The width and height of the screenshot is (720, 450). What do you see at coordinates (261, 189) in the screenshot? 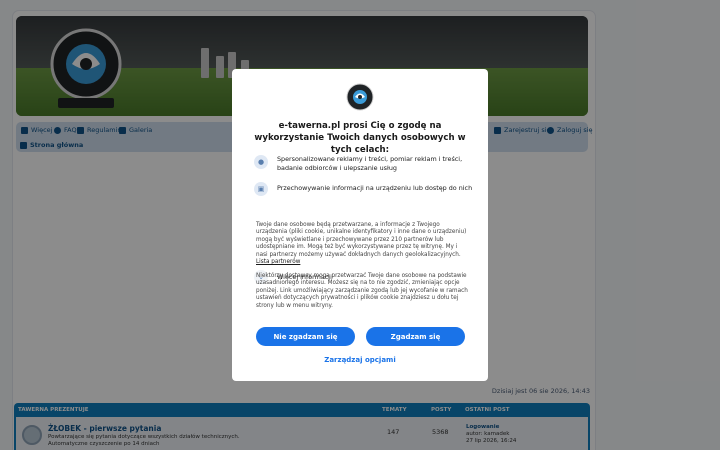
I see `device-icon: ▣` at bounding box center [261, 189].